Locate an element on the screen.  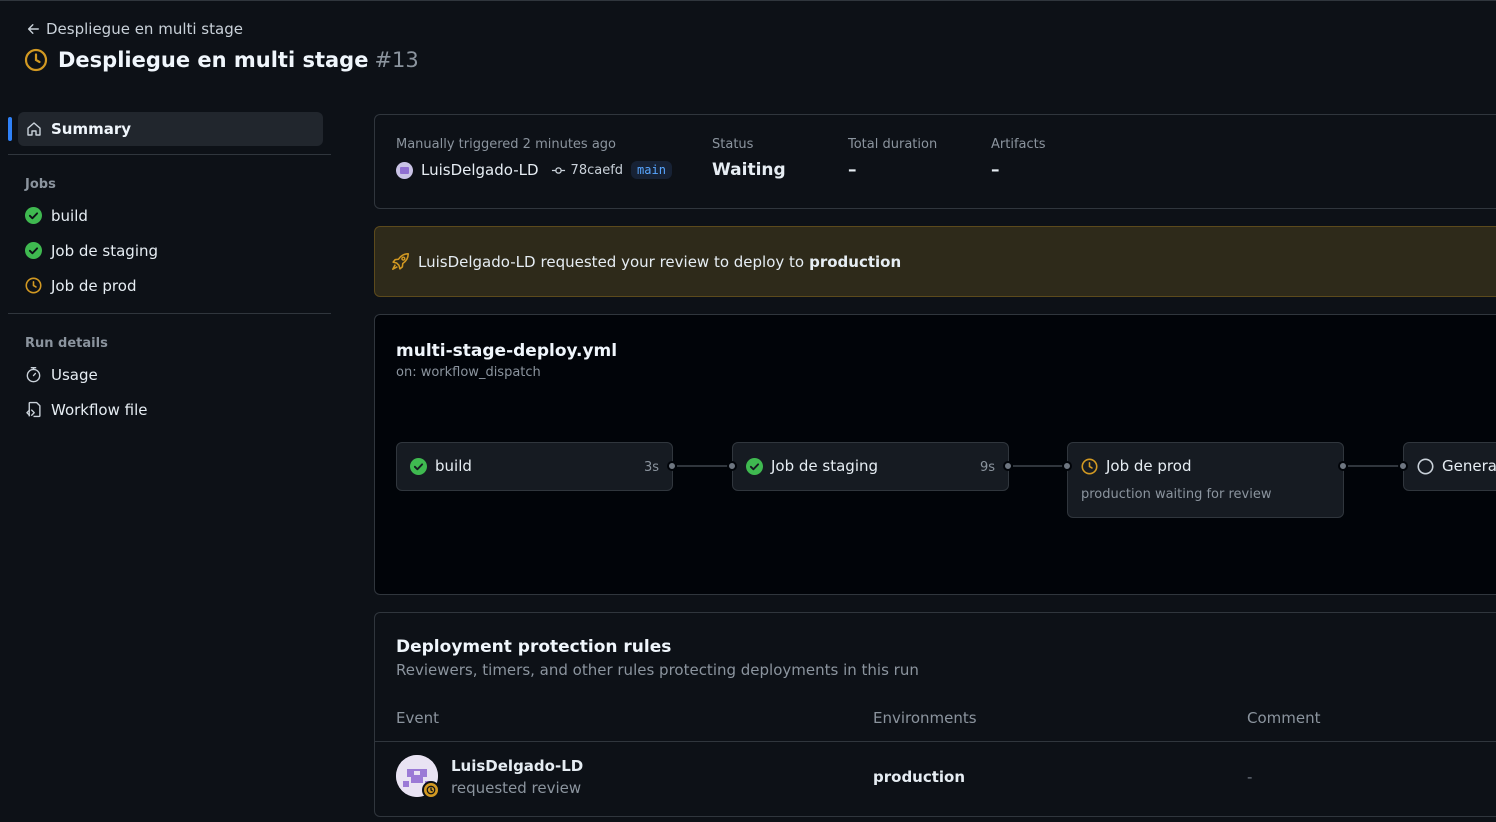
table-divider is located at coordinates (935, 741).